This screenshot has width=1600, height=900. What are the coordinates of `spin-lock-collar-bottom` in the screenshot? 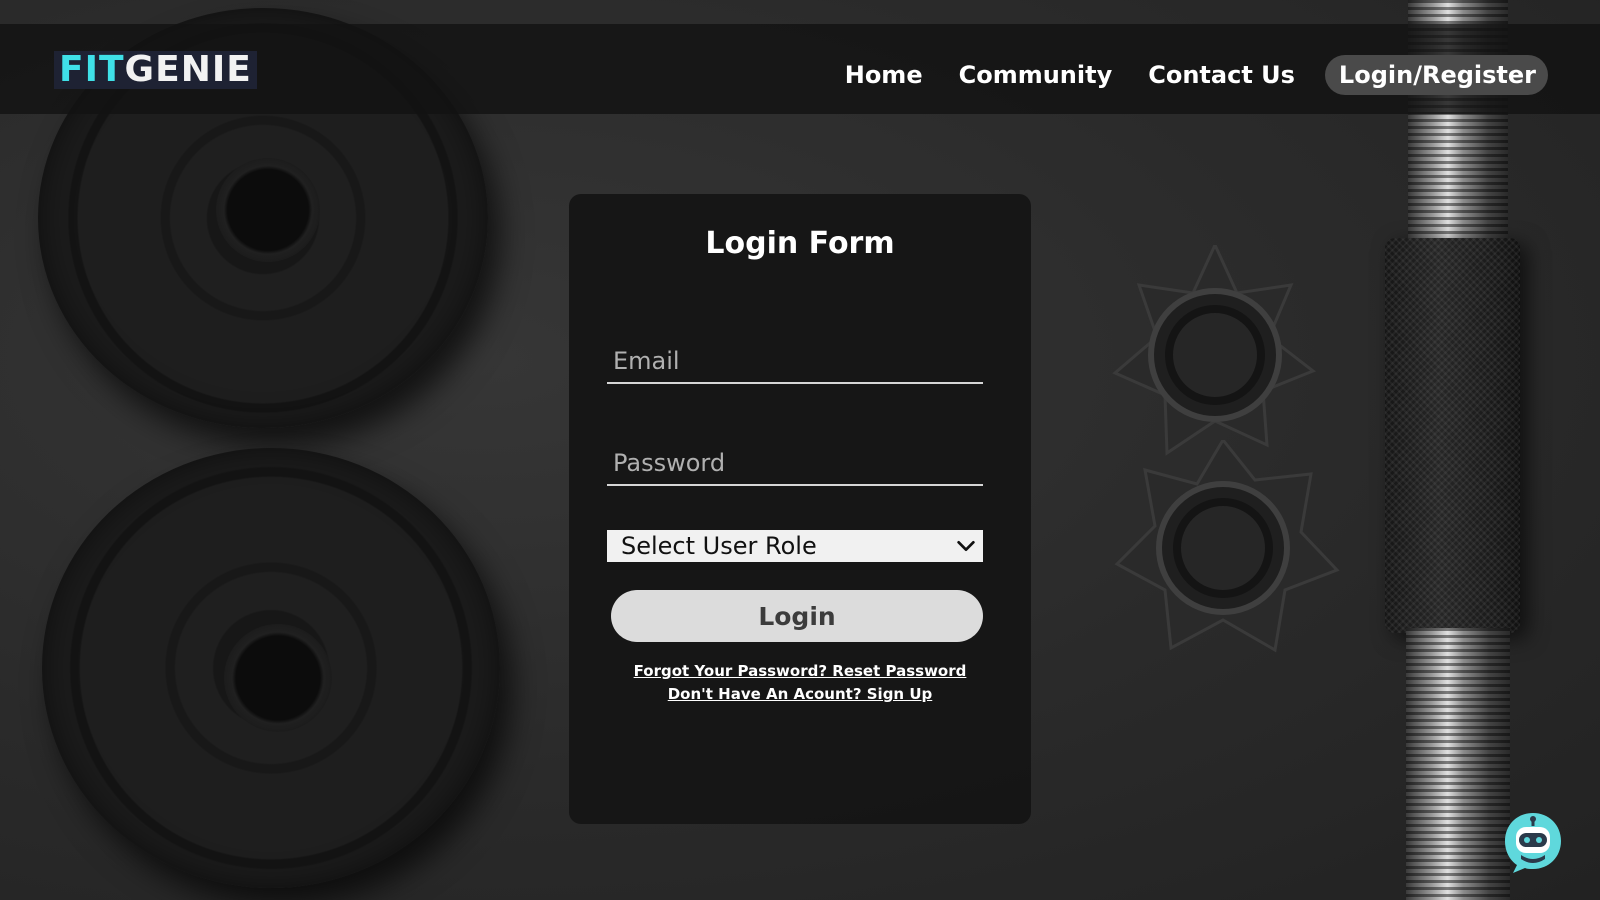 It's located at (1227, 546).